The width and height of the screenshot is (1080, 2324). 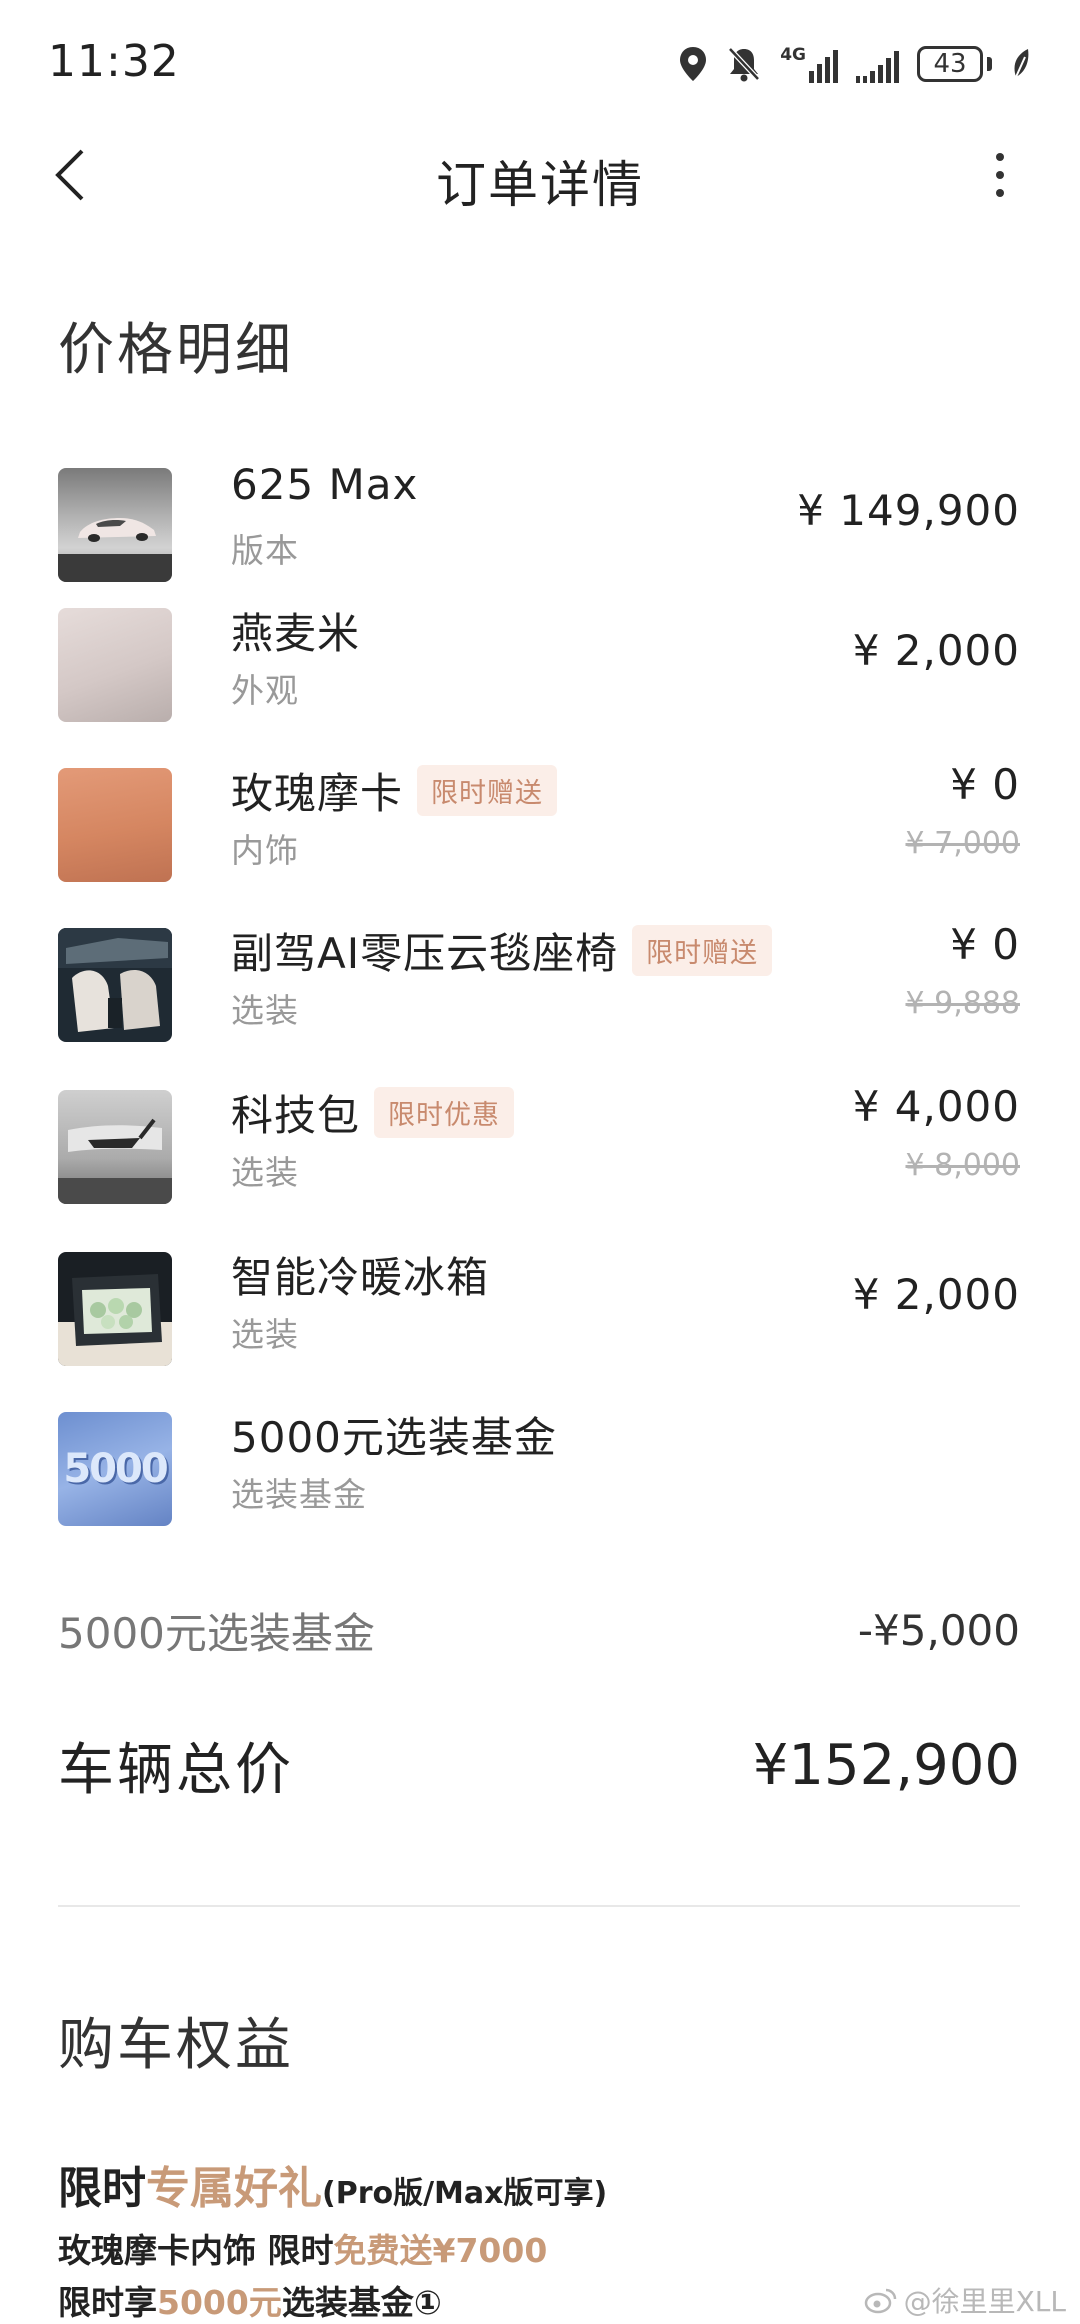 What do you see at coordinates (296, 633) in the screenshot?
I see `item-name: 燕麦米` at bounding box center [296, 633].